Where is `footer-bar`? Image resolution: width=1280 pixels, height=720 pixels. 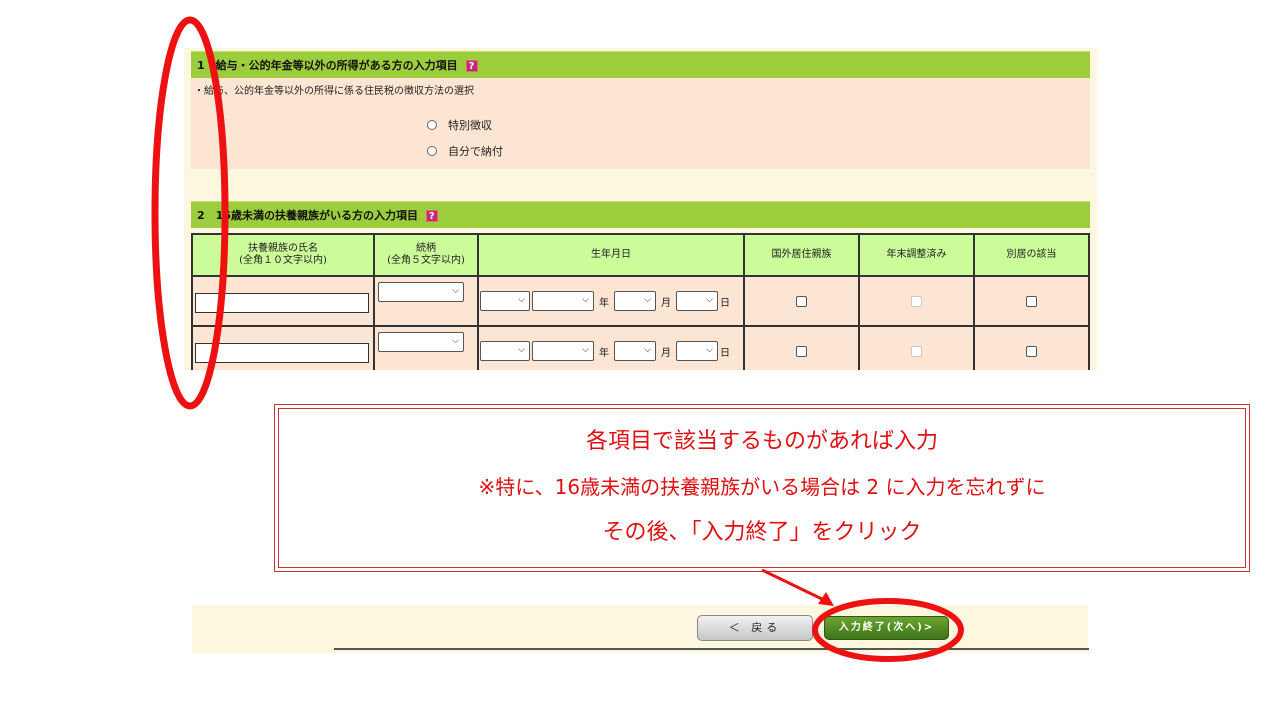
footer-bar is located at coordinates (640, 629).